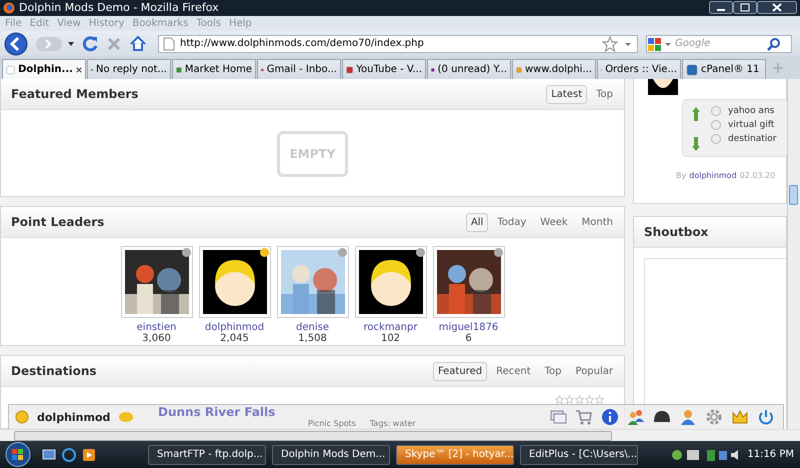  What do you see at coordinates (513, 371) in the screenshot?
I see `section-tab: Recent` at bounding box center [513, 371].